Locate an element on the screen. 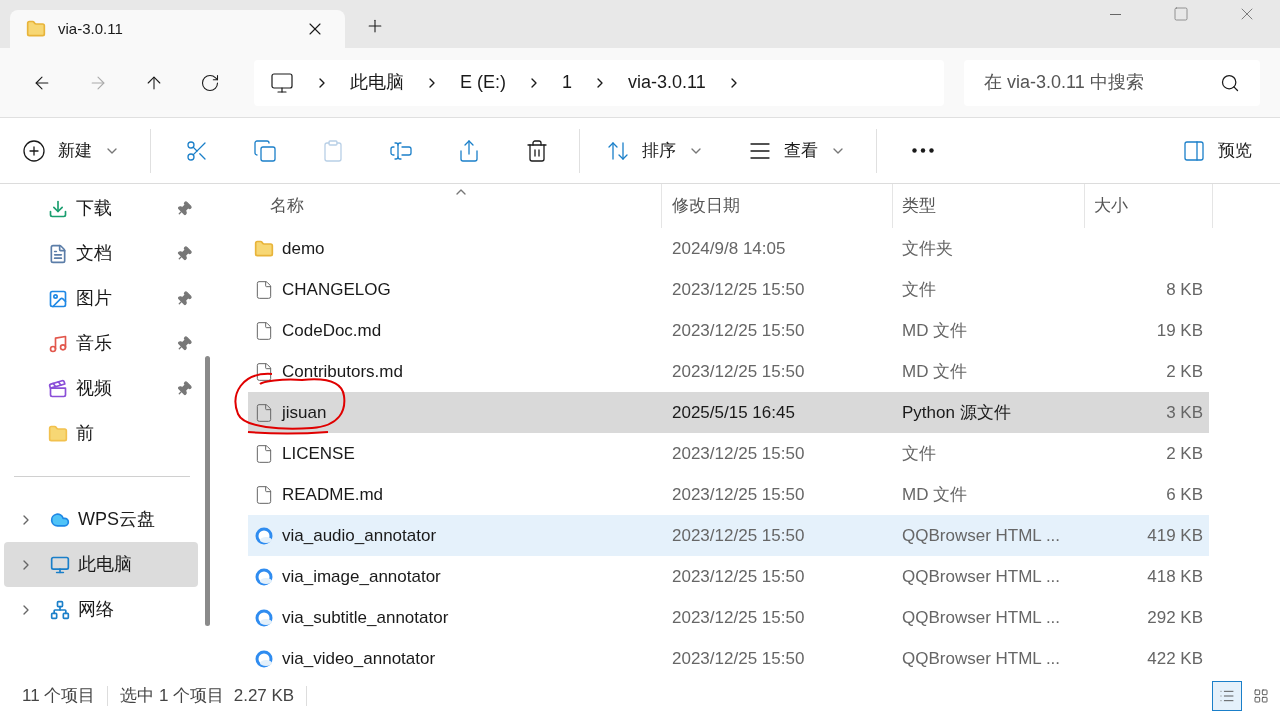 The width and height of the screenshot is (1280, 713). file-name: CodeDoc.md is located at coordinates (332, 330).